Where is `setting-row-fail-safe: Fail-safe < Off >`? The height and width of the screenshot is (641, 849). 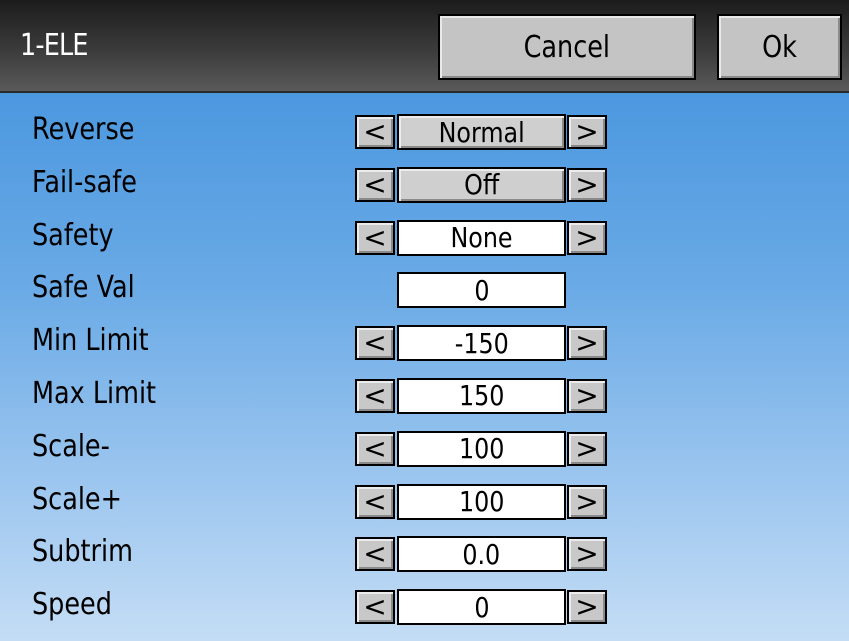 setting-row-fail-safe: Fail-safe < Off > is located at coordinates (424, 187).